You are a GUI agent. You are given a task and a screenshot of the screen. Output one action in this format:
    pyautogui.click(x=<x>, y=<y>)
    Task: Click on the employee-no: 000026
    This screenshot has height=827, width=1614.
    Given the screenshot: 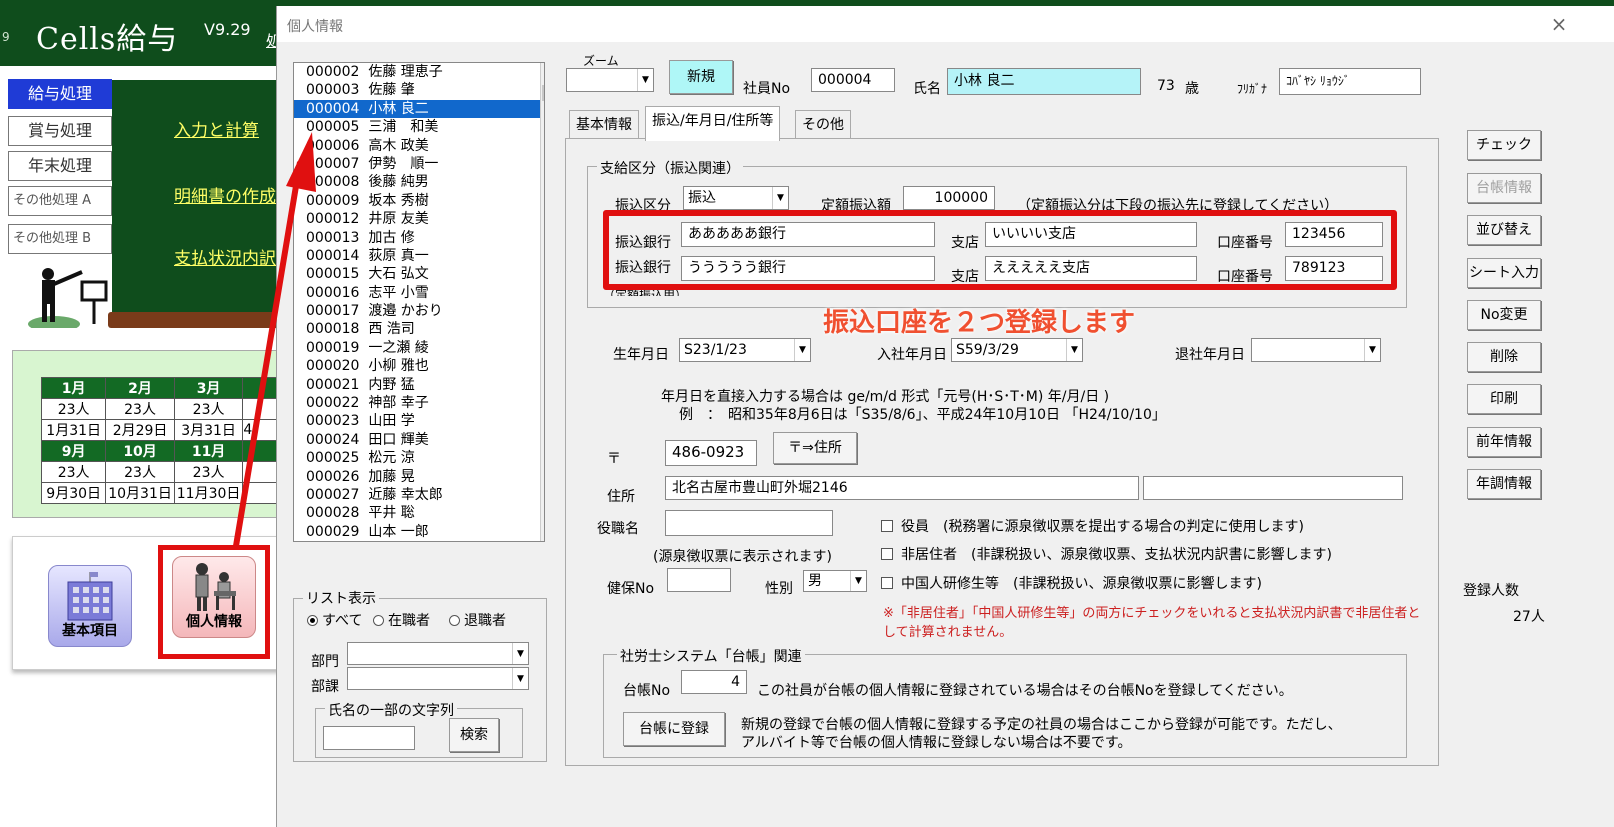 What is the action you would take?
    pyautogui.click(x=333, y=476)
    